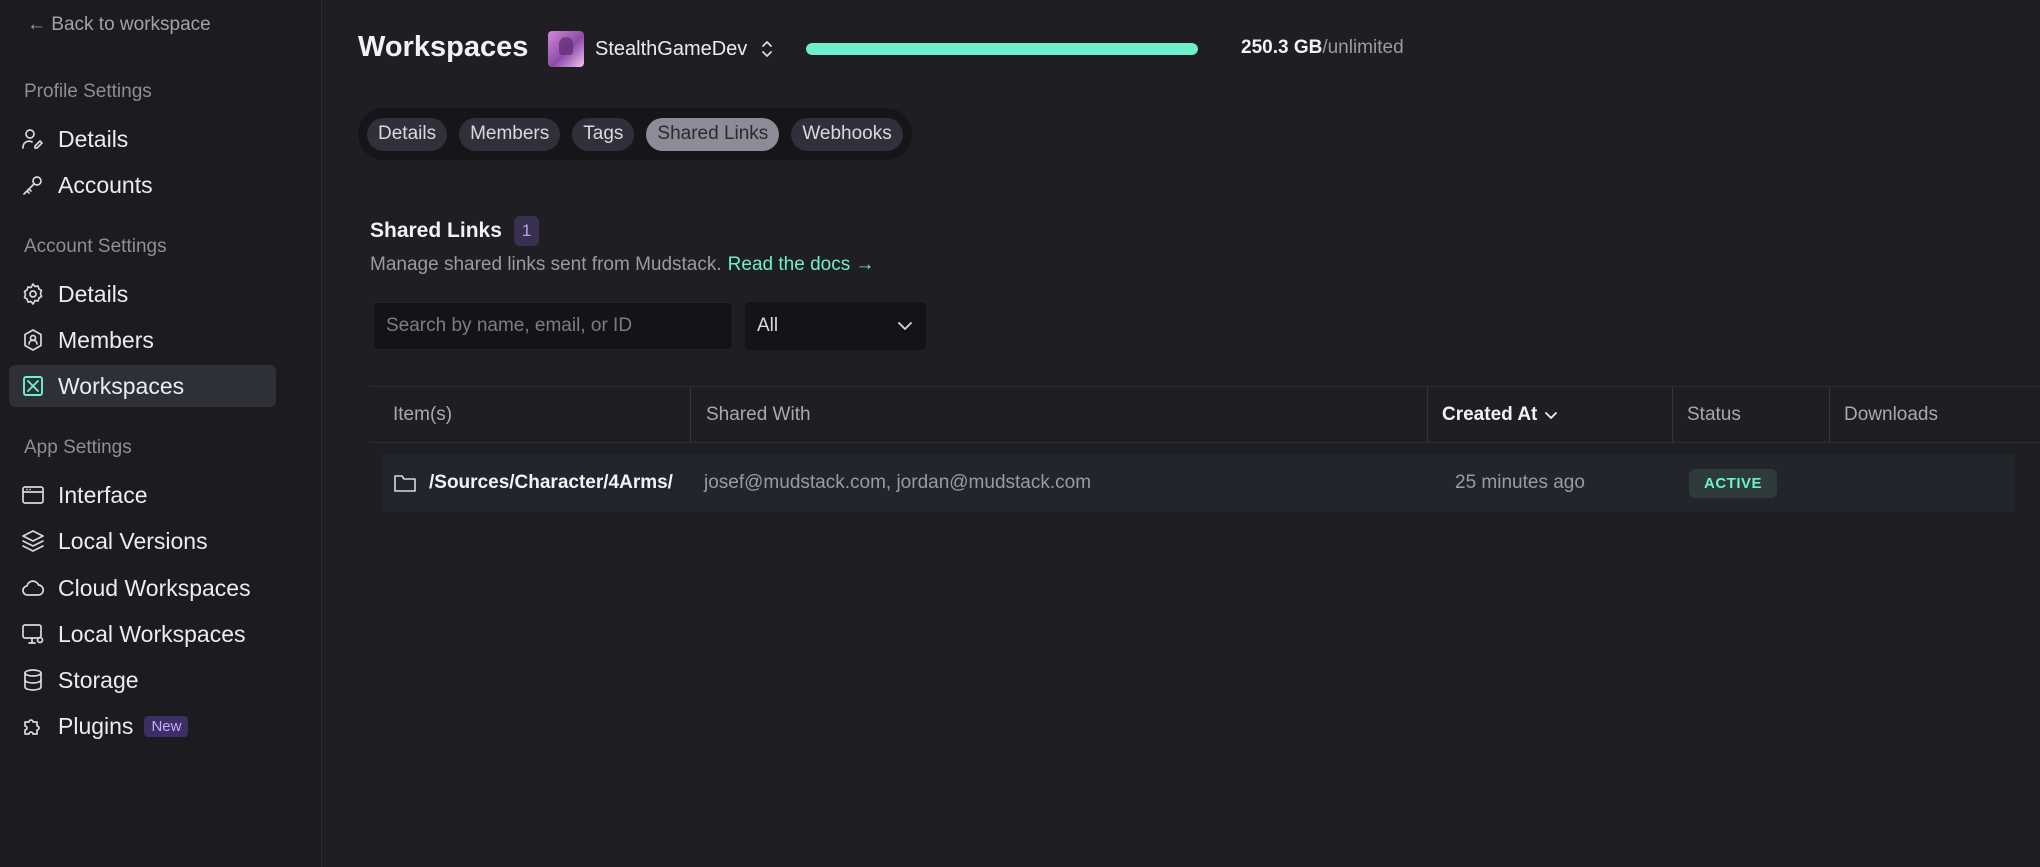 Image resolution: width=2040 pixels, height=867 pixels. What do you see at coordinates (78, 447) in the screenshot?
I see `section-label-app-settings: App Settings` at bounding box center [78, 447].